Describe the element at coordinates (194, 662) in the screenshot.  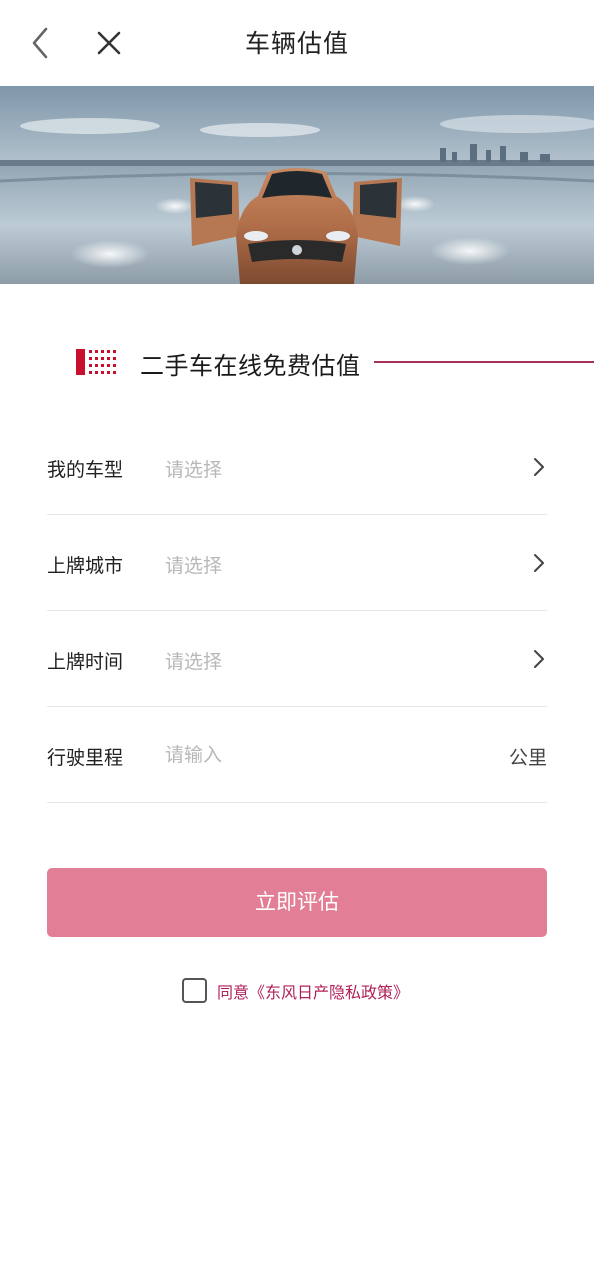
I see `registration-date-value: 请选择` at that location.